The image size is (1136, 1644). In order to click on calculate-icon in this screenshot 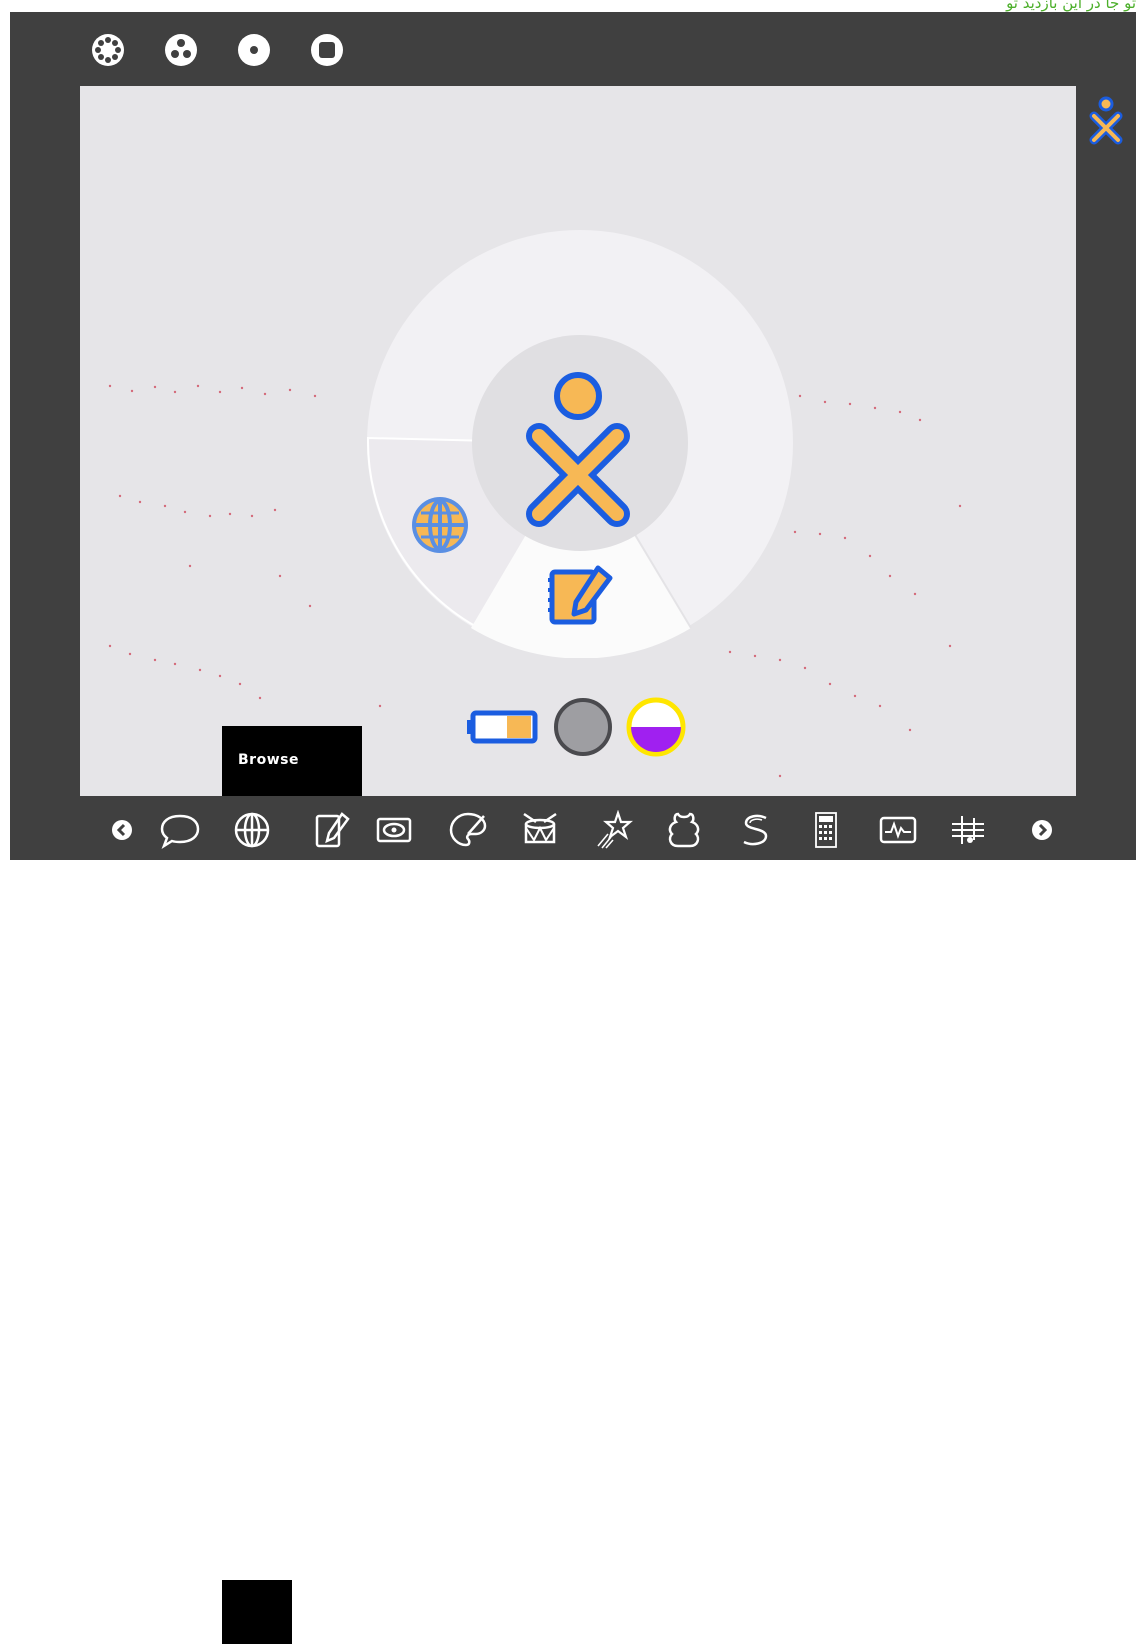, I will do `click(826, 830)`.